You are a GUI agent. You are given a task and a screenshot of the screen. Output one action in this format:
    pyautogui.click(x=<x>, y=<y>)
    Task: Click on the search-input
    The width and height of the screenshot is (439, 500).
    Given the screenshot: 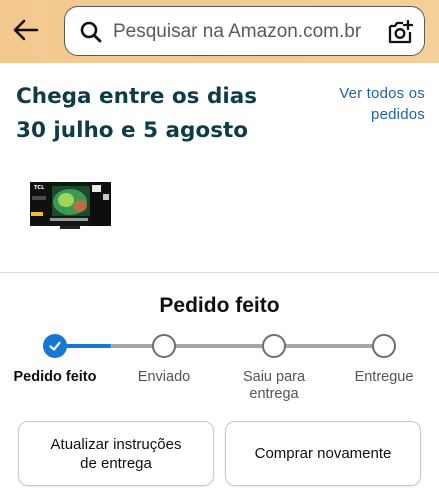 What is the action you would take?
    pyautogui.click(x=243, y=32)
    